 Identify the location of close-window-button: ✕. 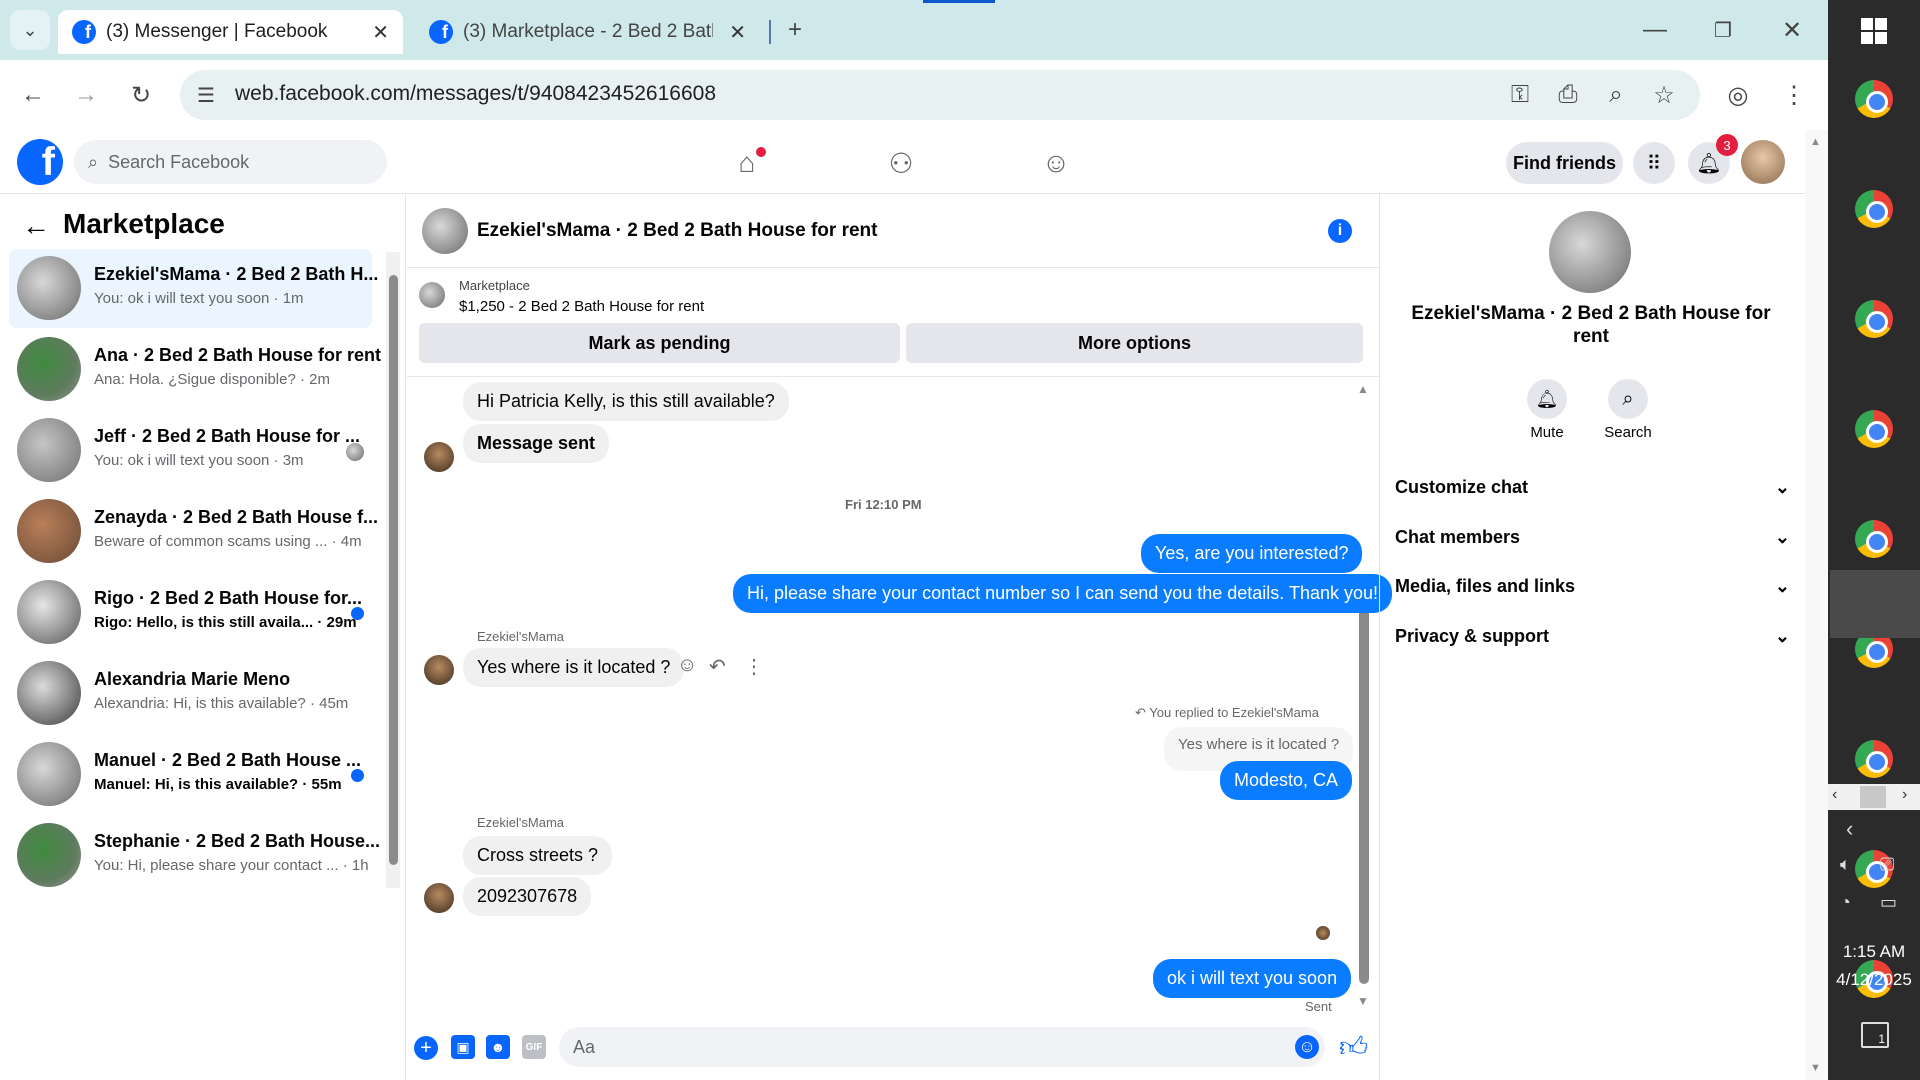
(1792, 30).